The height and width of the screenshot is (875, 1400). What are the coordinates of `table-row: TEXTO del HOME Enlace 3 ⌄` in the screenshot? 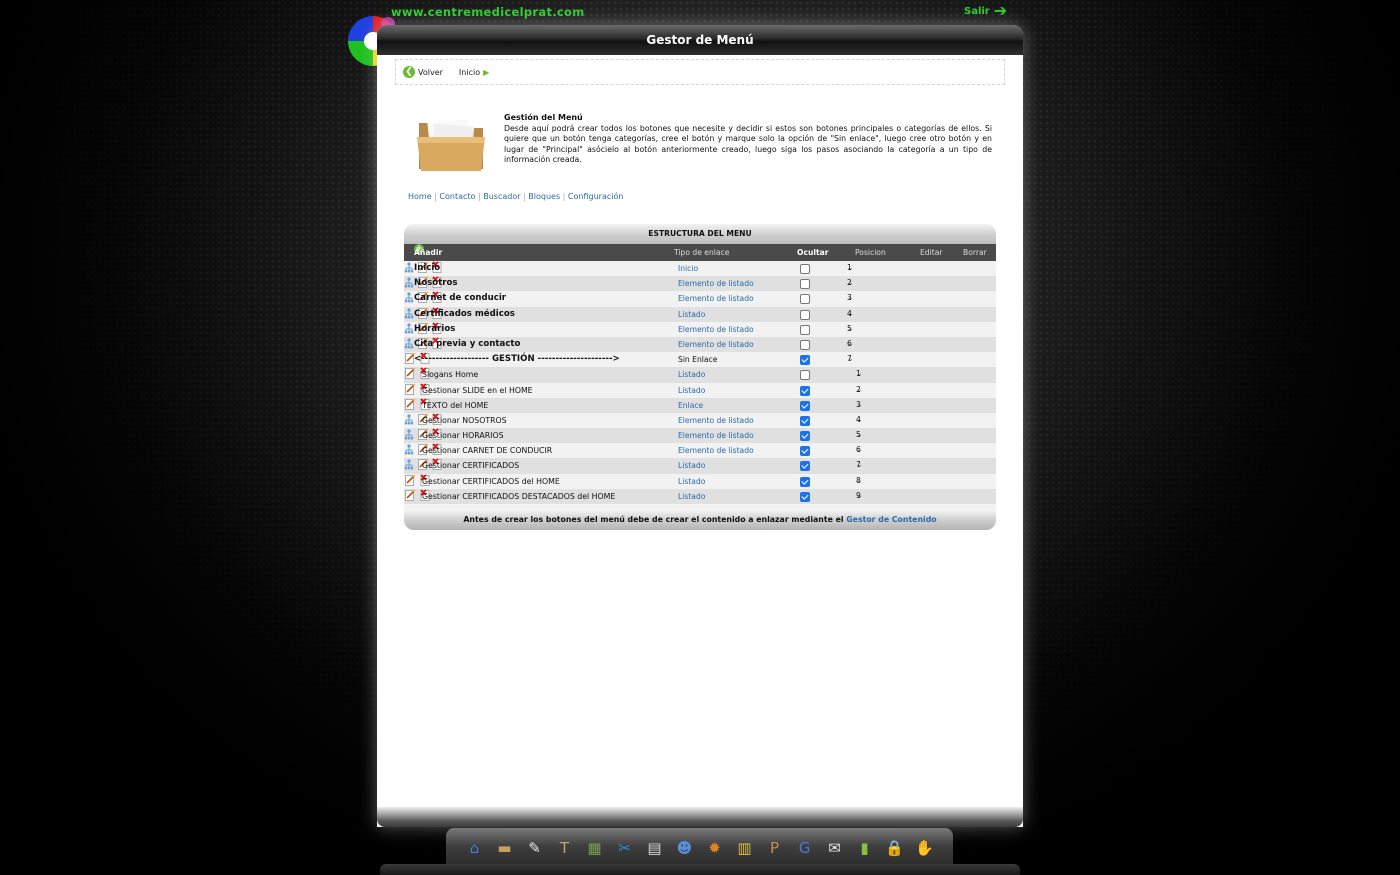 It's located at (700, 405).